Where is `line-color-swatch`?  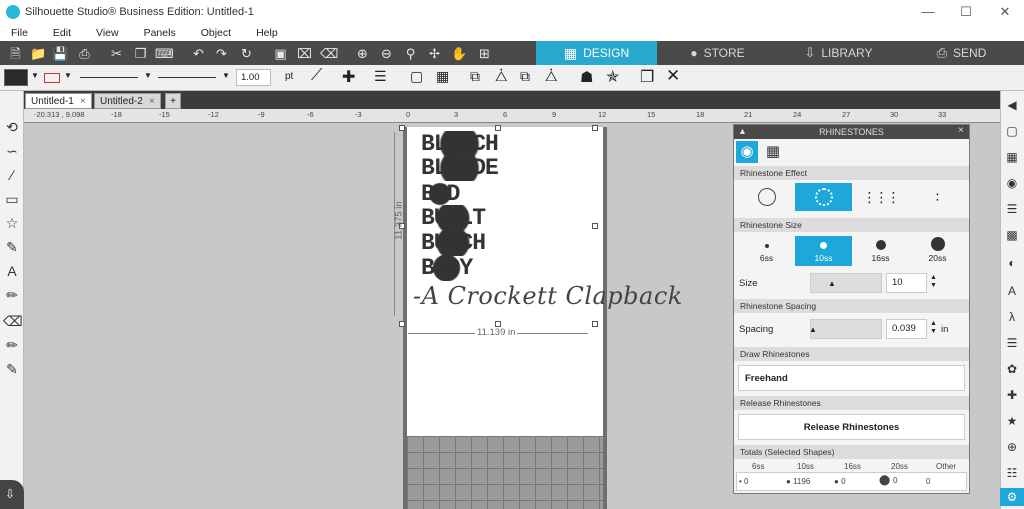 line-color-swatch is located at coordinates (52, 78).